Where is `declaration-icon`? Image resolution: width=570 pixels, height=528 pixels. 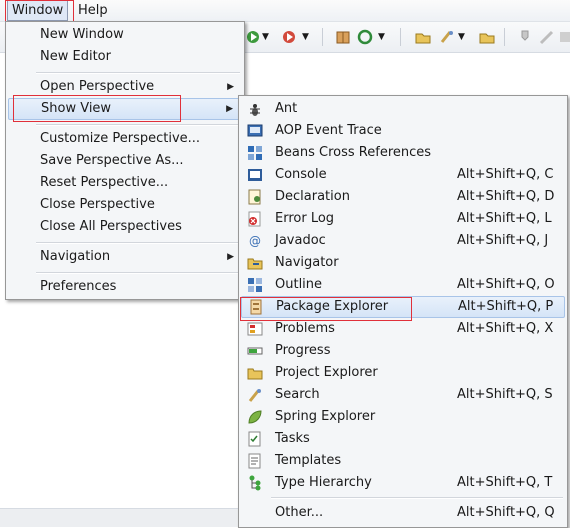 declaration-icon is located at coordinates (255, 197).